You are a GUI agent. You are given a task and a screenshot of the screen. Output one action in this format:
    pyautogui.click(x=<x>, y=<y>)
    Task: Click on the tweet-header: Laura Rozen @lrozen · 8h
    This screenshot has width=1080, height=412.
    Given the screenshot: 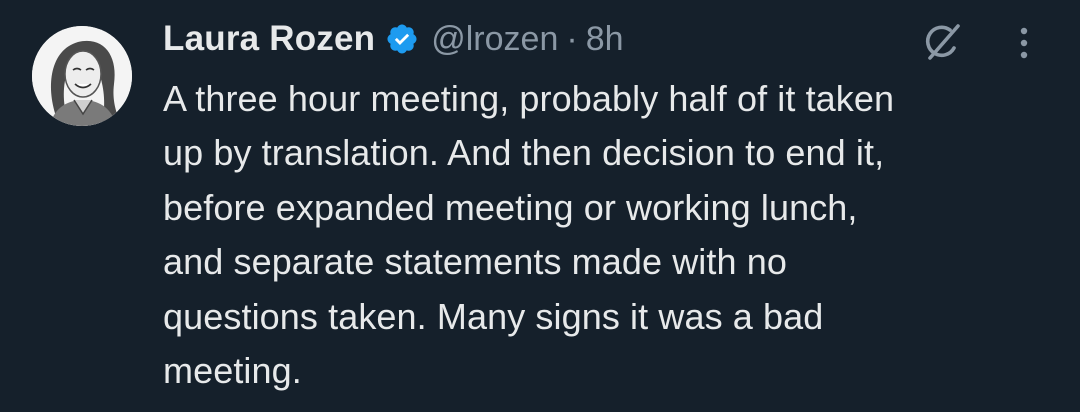 What is the action you would take?
    pyautogui.click(x=393, y=39)
    